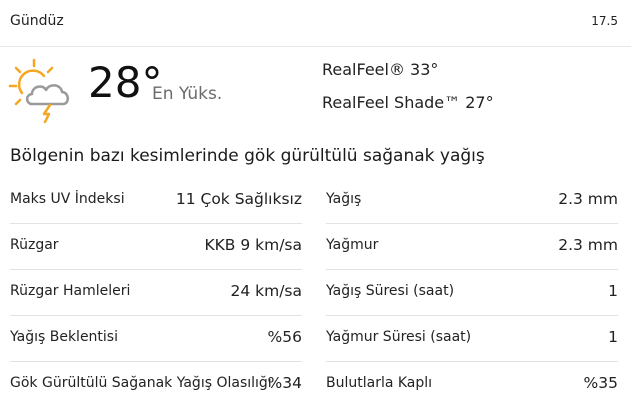 Image resolution: width=631 pixels, height=417 pixels. Describe the element at coordinates (156, 201) in the screenshot. I see `detail-row-uv: Maks UV İndeksi 11 Çok Sağlıksız` at that location.